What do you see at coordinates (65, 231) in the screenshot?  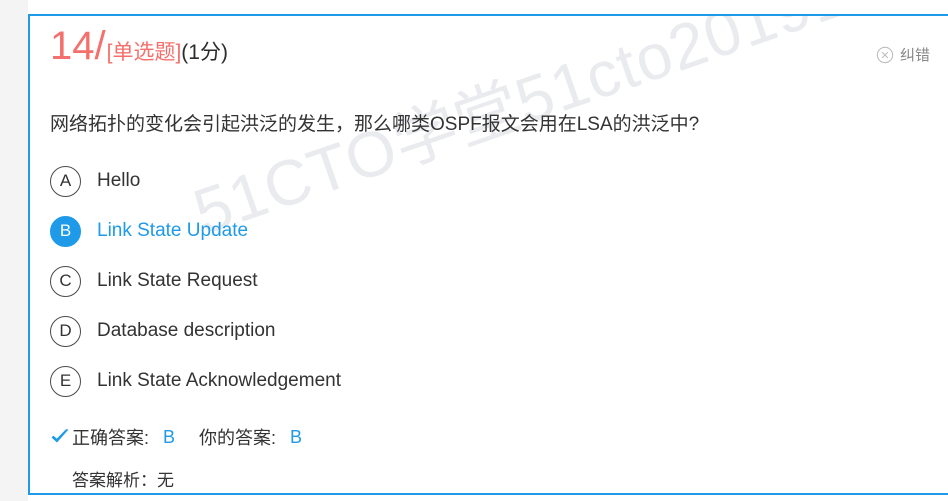 I see `option-marker-b: B` at bounding box center [65, 231].